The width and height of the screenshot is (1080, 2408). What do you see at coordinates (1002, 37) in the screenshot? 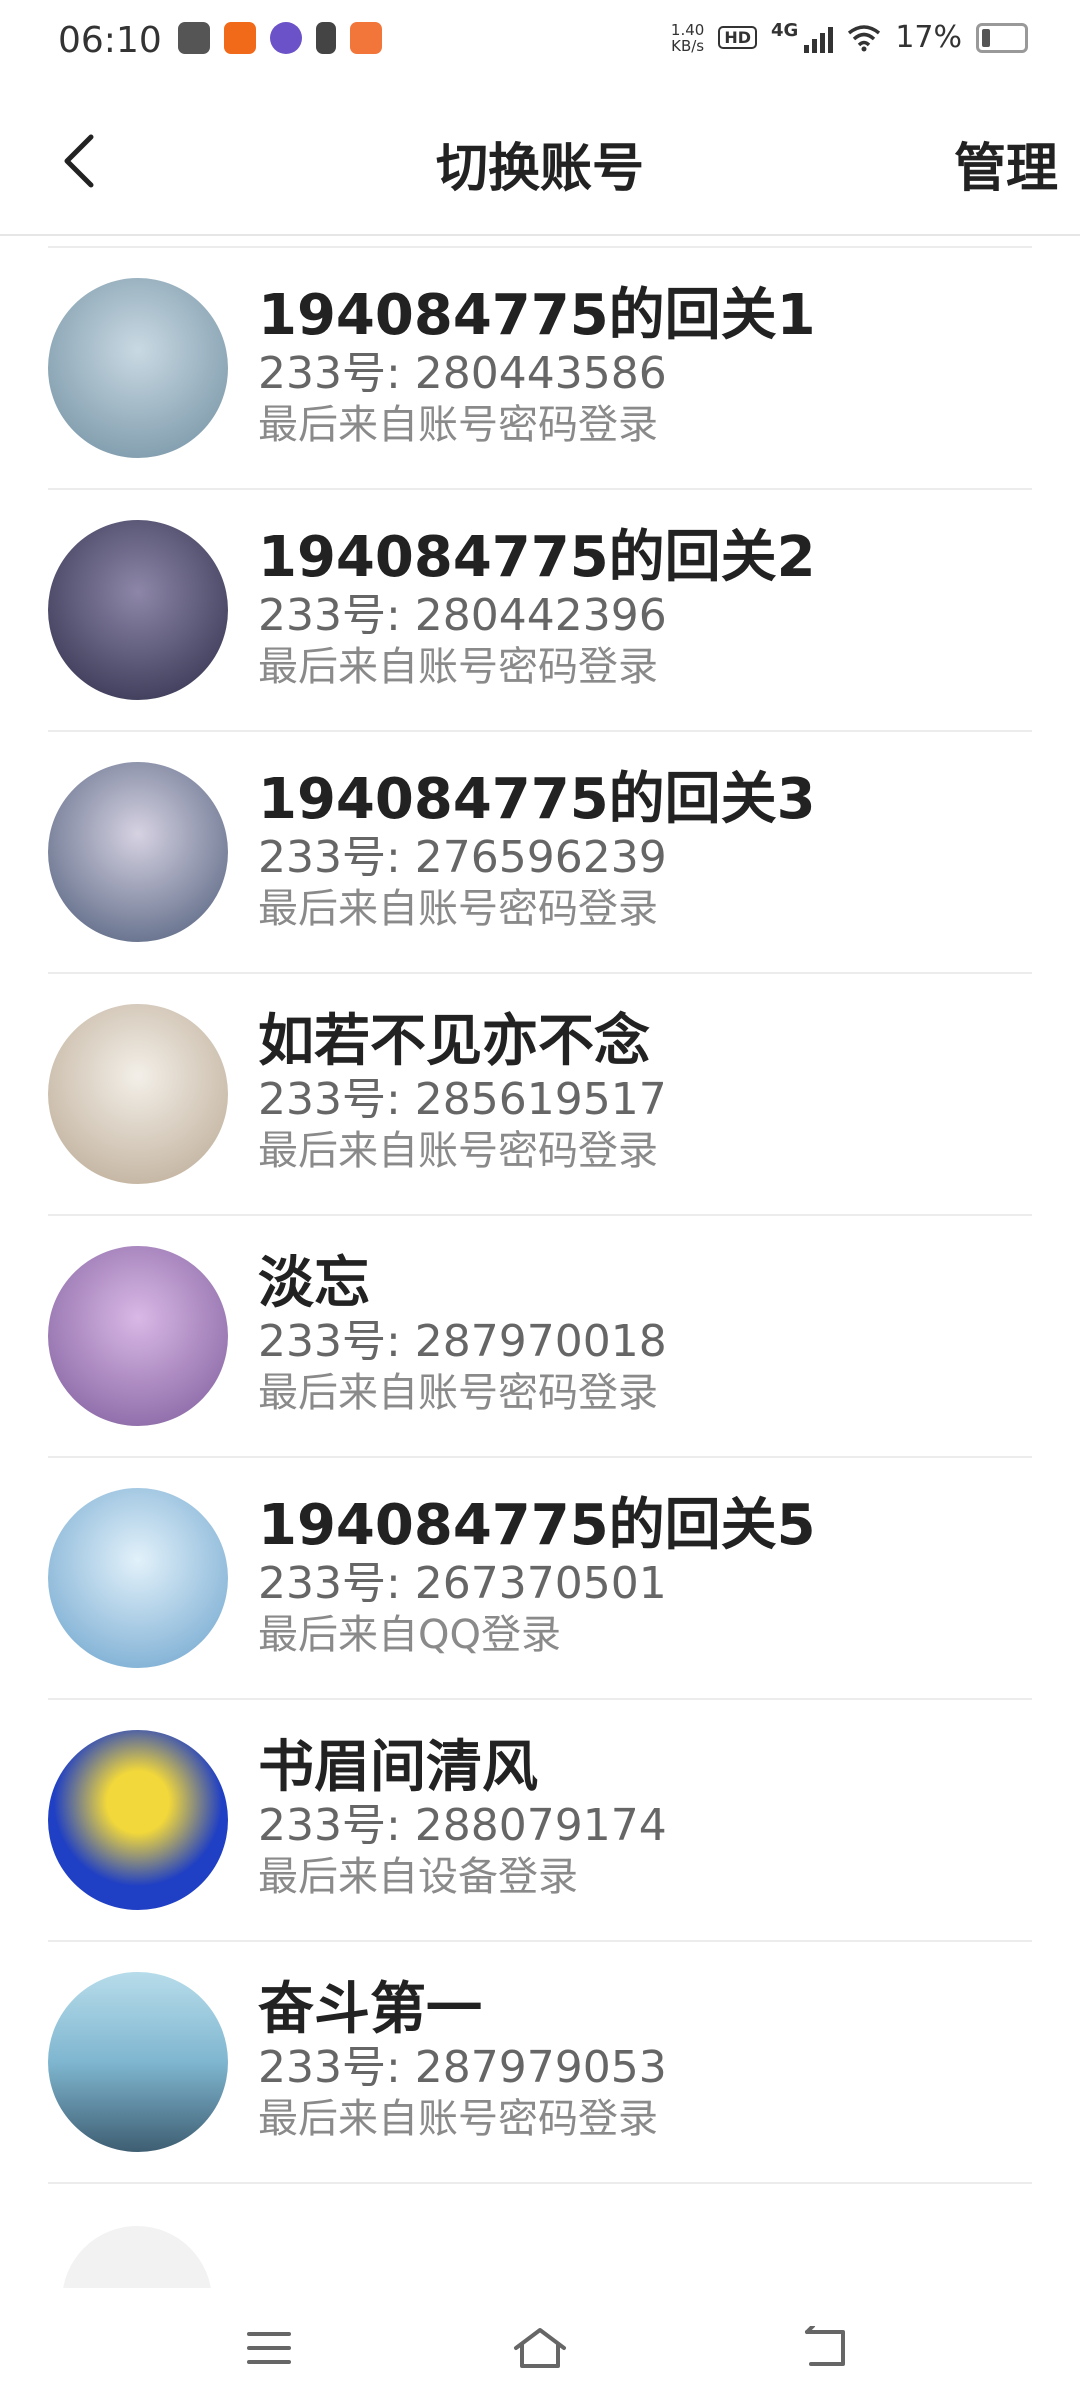
I see `battery-icon` at bounding box center [1002, 37].